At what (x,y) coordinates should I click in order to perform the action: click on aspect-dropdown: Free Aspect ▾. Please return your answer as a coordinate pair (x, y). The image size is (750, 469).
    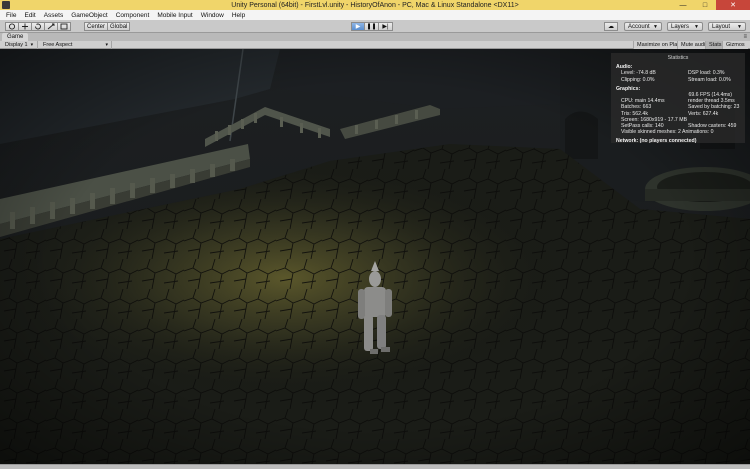
    Looking at the image, I should click on (76, 45).